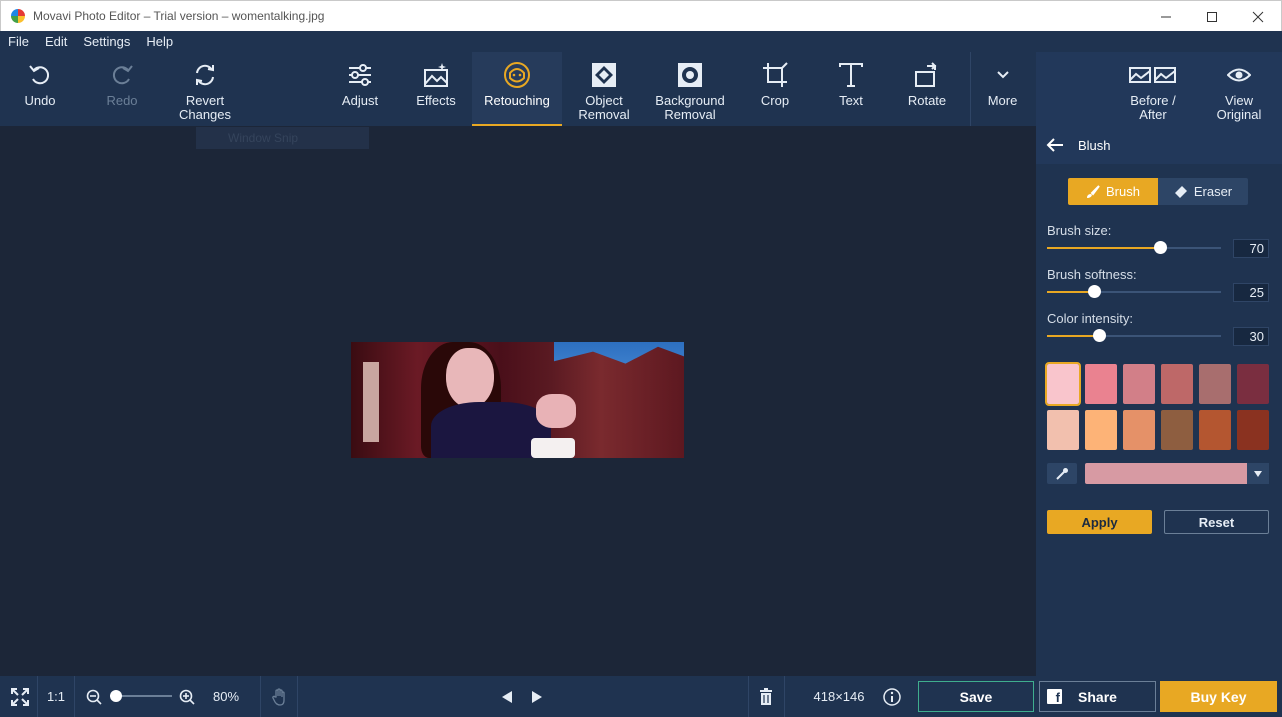  Describe the element at coordinates (892, 696) in the screenshot. I see `info-button` at that location.